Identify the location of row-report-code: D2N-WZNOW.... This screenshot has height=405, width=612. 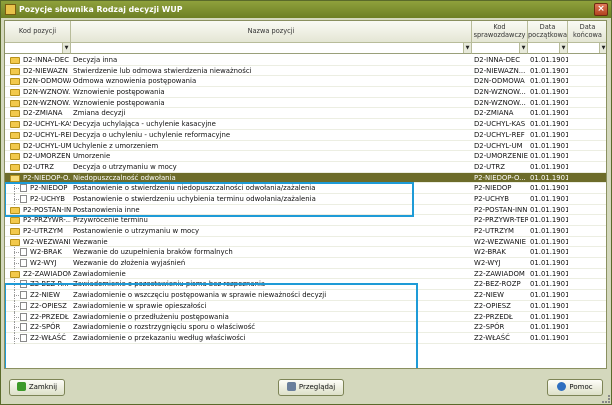
(500, 102).